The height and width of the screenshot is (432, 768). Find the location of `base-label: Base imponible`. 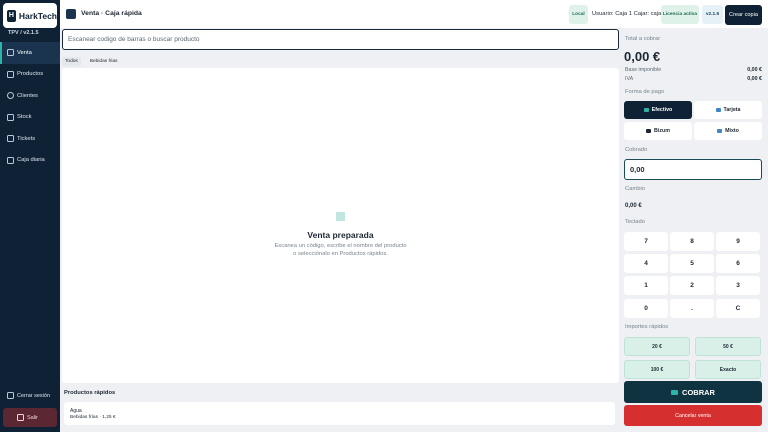

base-label: Base imponible is located at coordinates (643, 70).